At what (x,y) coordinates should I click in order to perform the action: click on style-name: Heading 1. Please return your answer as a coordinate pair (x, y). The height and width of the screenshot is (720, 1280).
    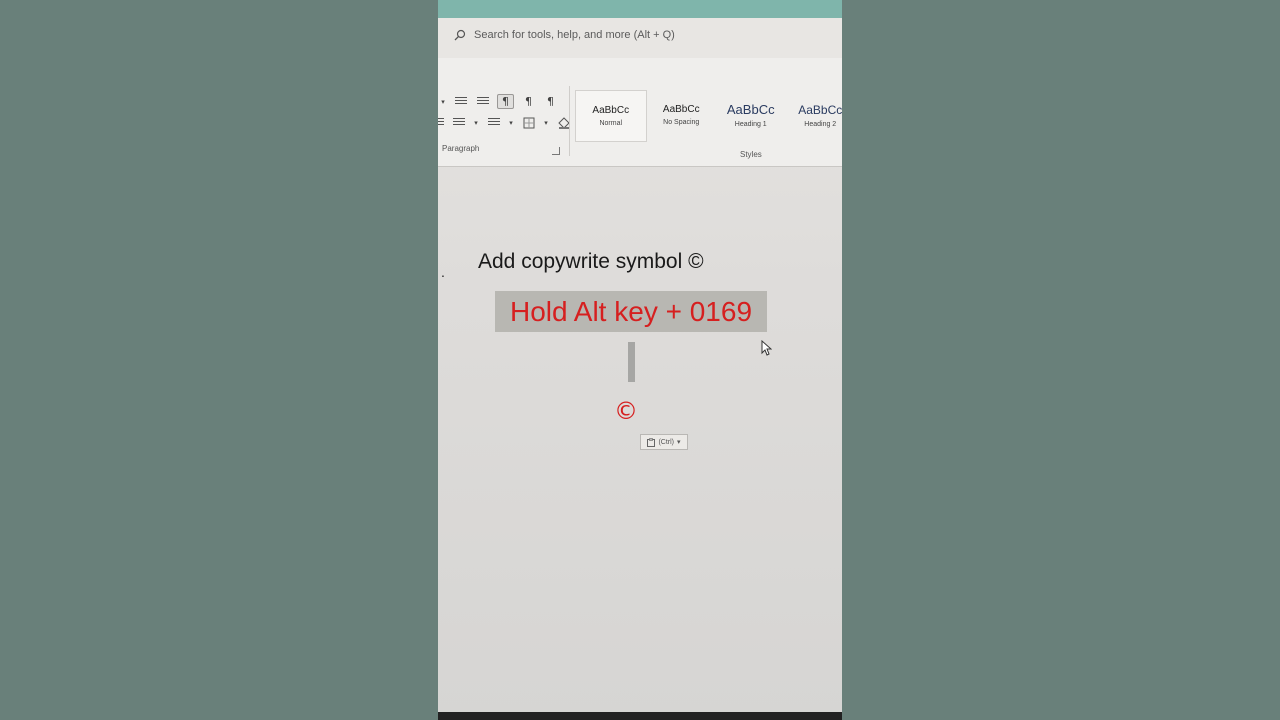
    Looking at the image, I should click on (750, 124).